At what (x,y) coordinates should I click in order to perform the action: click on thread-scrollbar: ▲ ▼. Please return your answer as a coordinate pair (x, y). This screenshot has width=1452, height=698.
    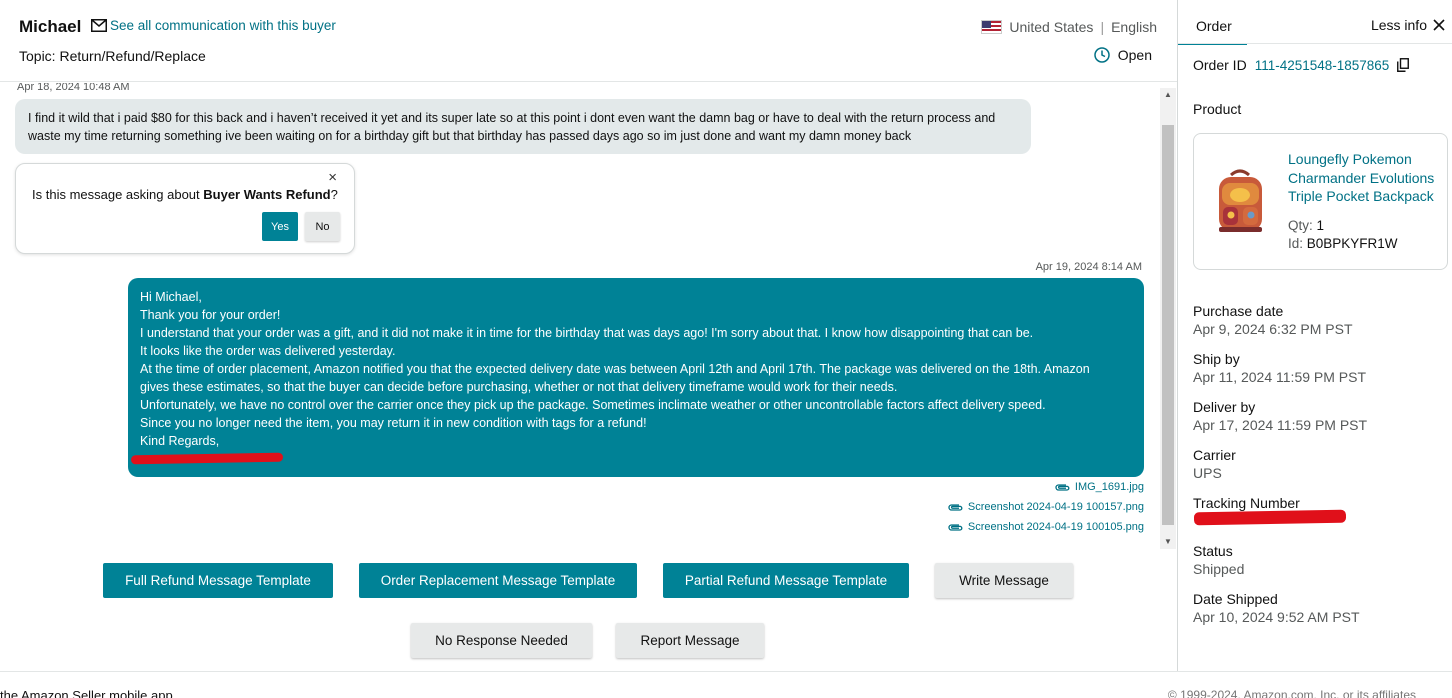
    Looking at the image, I should click on (1168, 318).